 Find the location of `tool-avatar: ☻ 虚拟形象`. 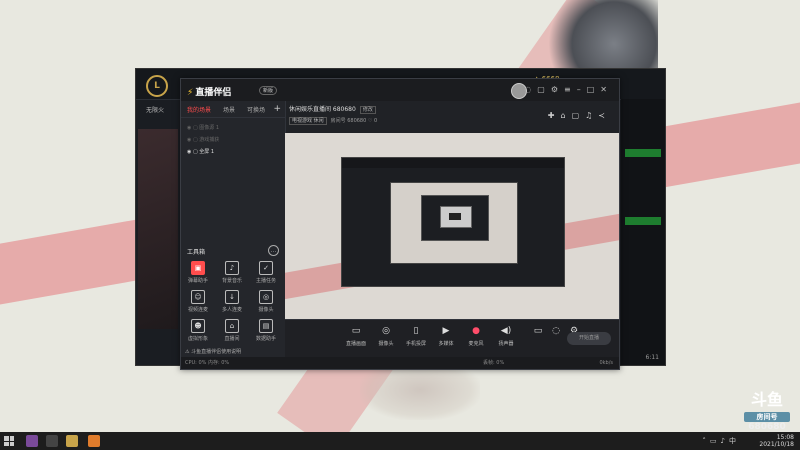

tool-avatar: ☻ 虚拟形象 is located at coordinates (198, 330).